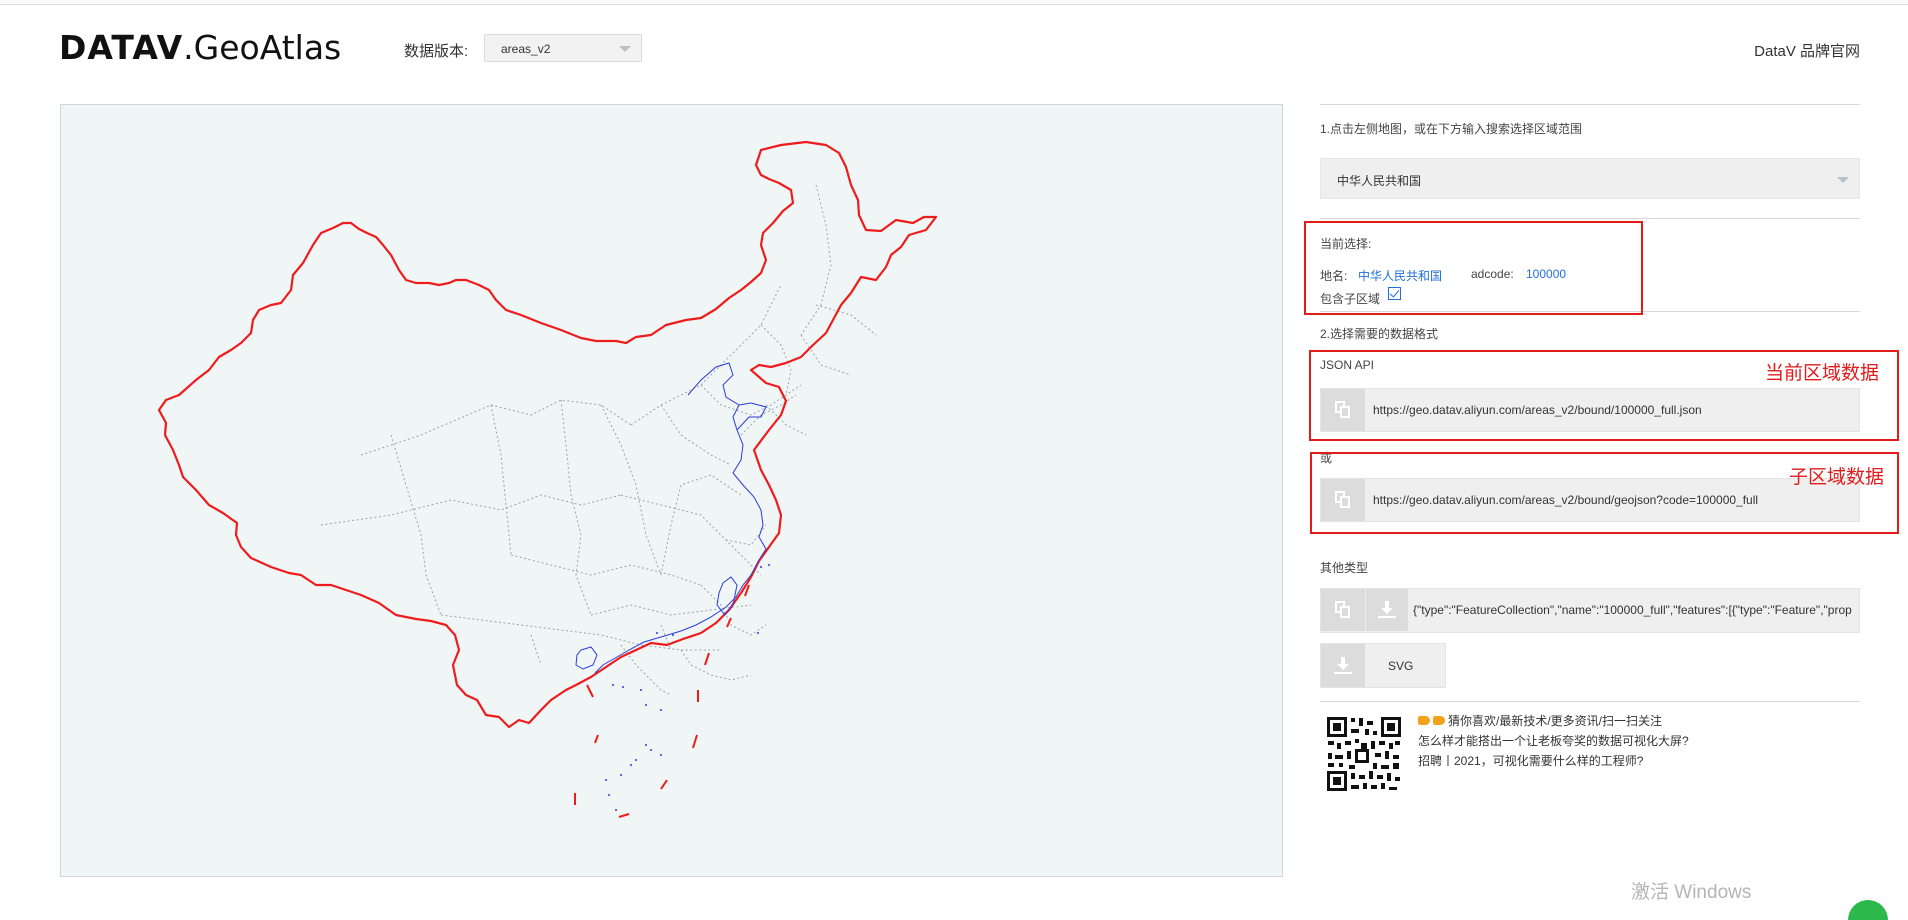  What do you see at coordinates (1807, 50) in the screenshot?
I see `brand-site-link: DataV 品牌官网` at bounding box center [1807, 50].